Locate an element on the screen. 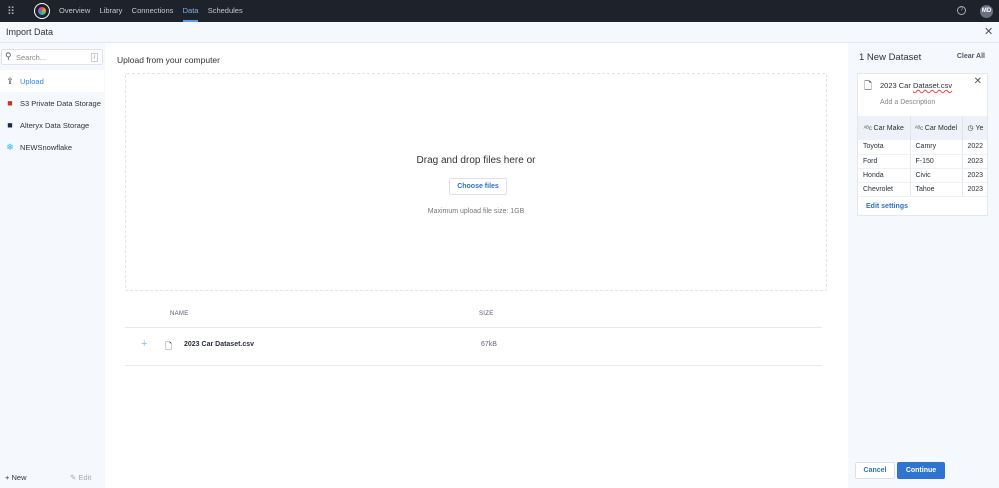 The width and height of the screenshot is (999, 488). alteryx-icon: ■ is located at coordinates (10, 125).